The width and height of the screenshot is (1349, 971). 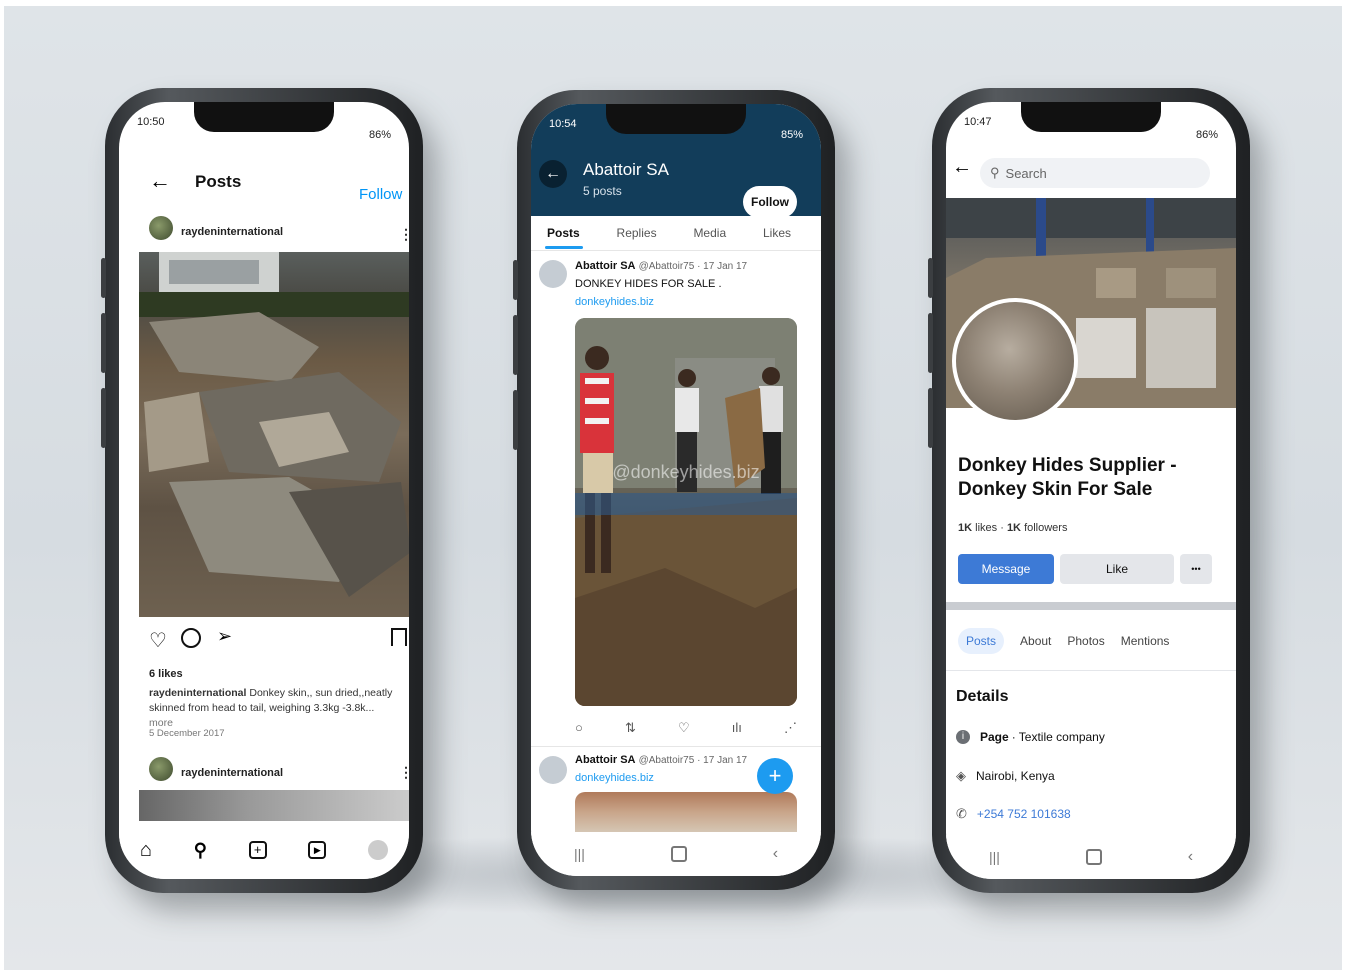 What do you see at coordinates (1058, 737) in the screenshot?
I see `page-category: · Textile company` at bounding box center [1058, 737].